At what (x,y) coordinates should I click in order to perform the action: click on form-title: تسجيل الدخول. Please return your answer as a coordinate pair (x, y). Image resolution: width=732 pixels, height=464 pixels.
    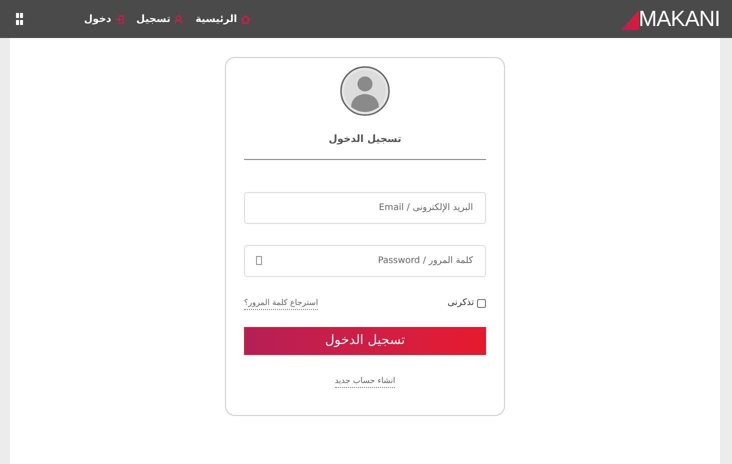
    Looking at the image, I should click on (365, 140).